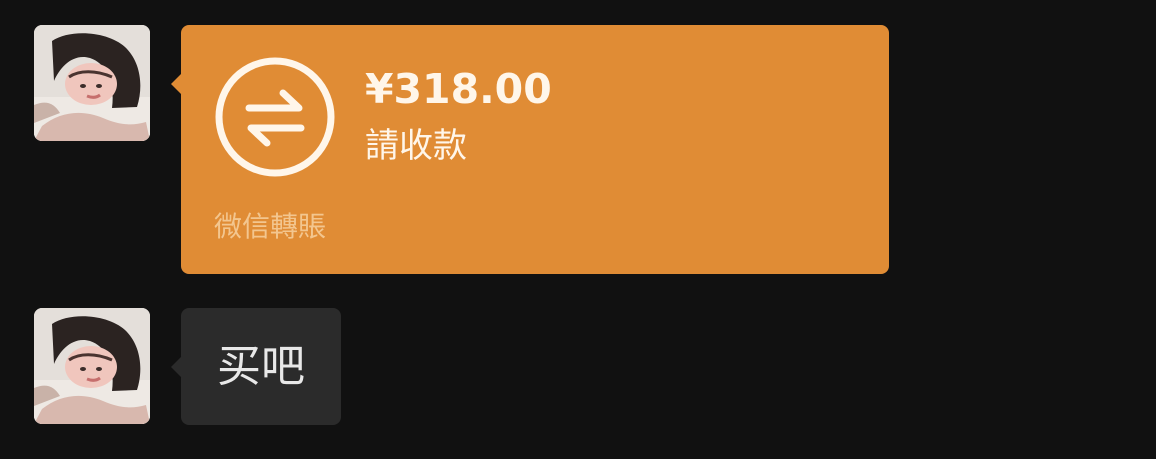 This screenshot has height=459, width=1156. I want to click on exchange-arrows-icon, so click(275, 117).